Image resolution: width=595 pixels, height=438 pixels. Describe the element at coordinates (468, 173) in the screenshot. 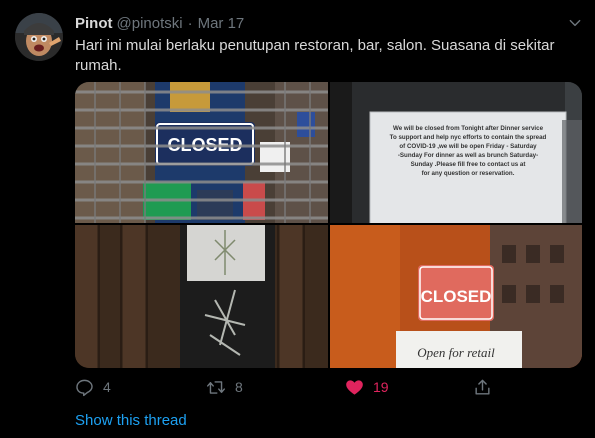

I see `notice-line-6: for any question or reservation.` at that location.